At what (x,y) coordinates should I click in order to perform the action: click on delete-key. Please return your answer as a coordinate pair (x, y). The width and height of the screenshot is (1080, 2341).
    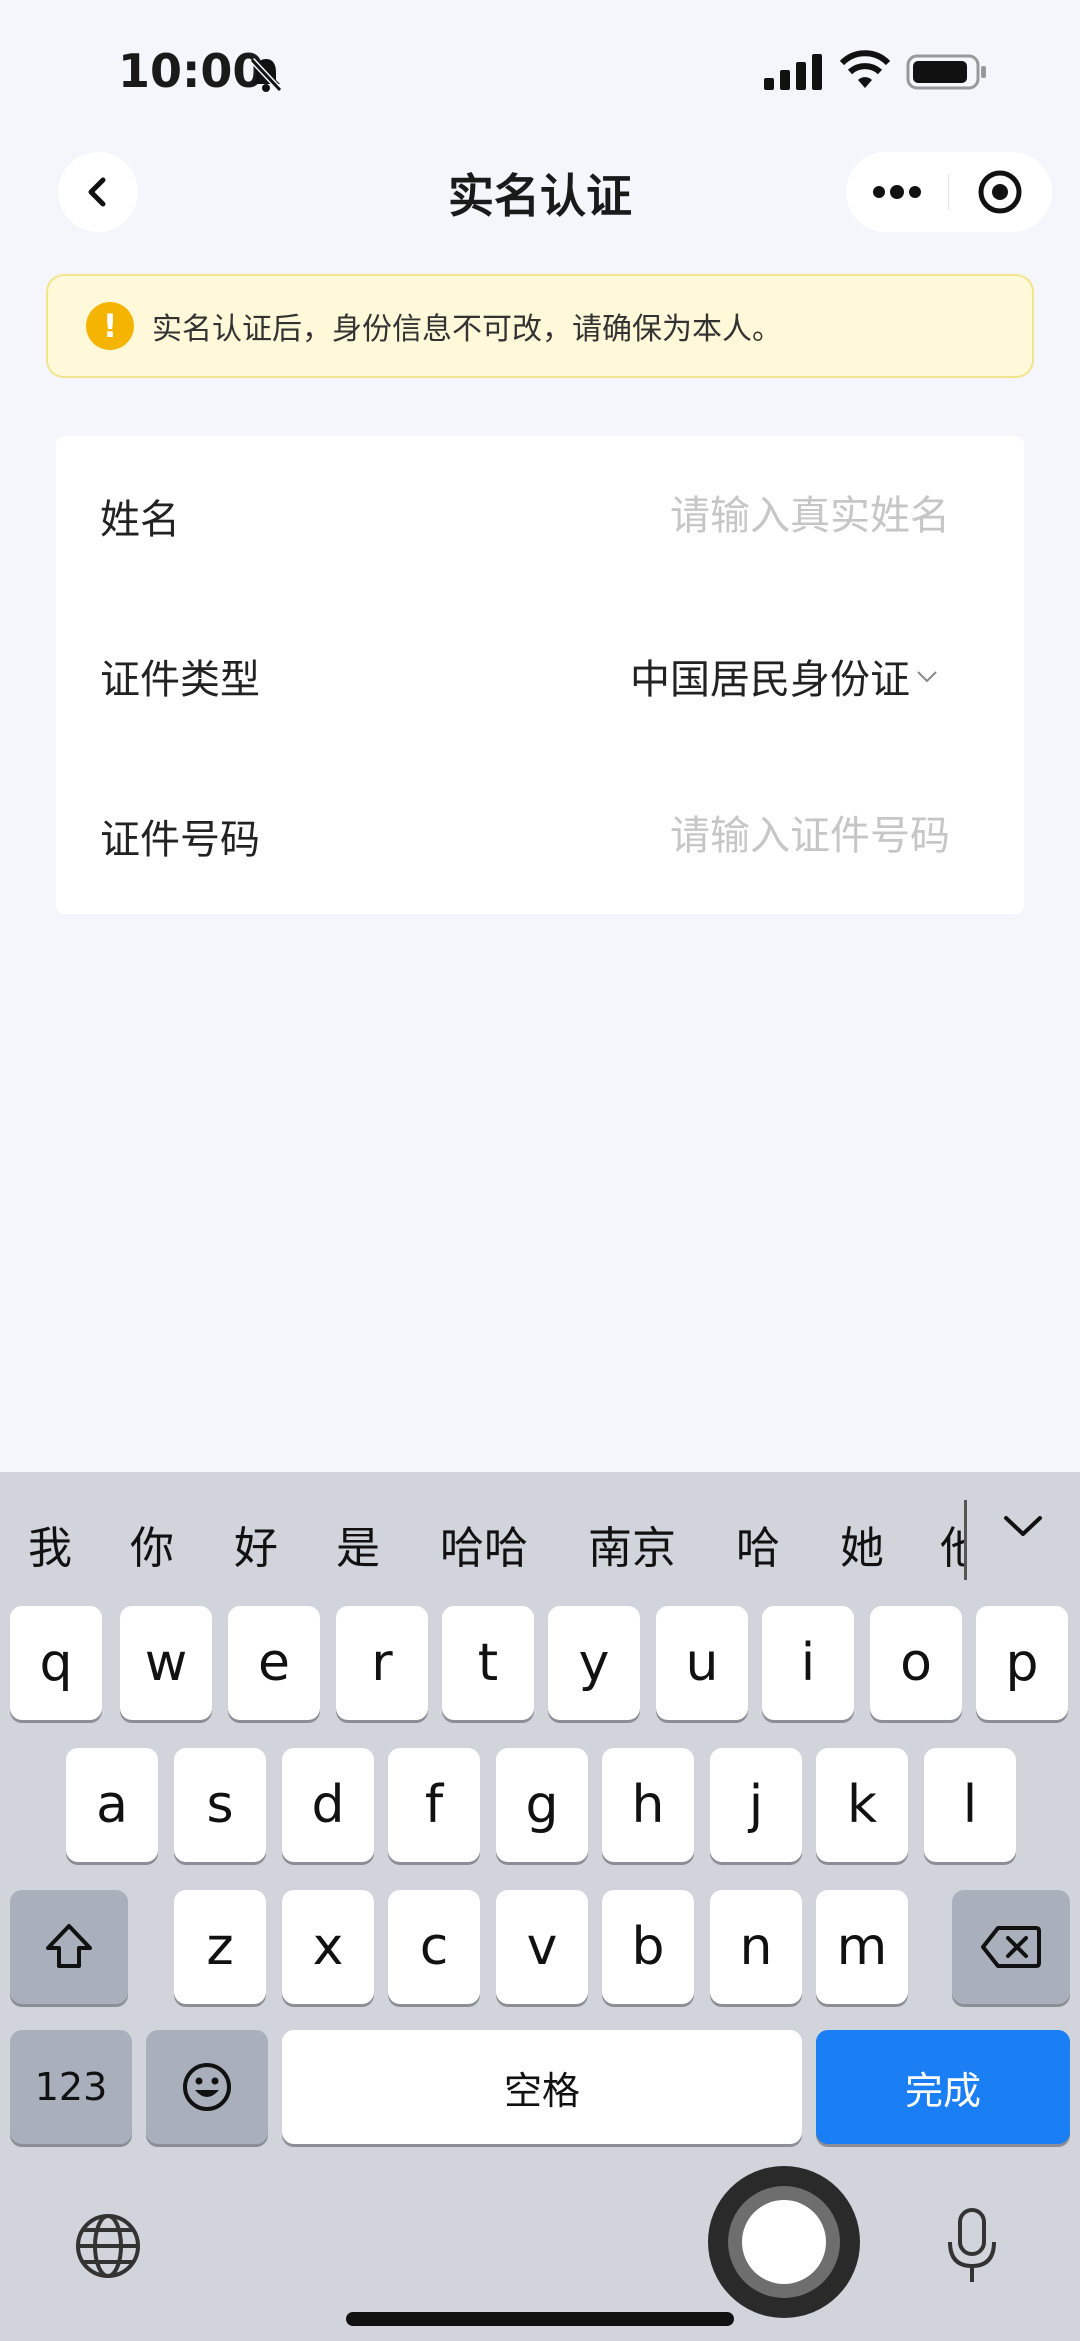
    Looking at the image, I should click on (1011, 1947).